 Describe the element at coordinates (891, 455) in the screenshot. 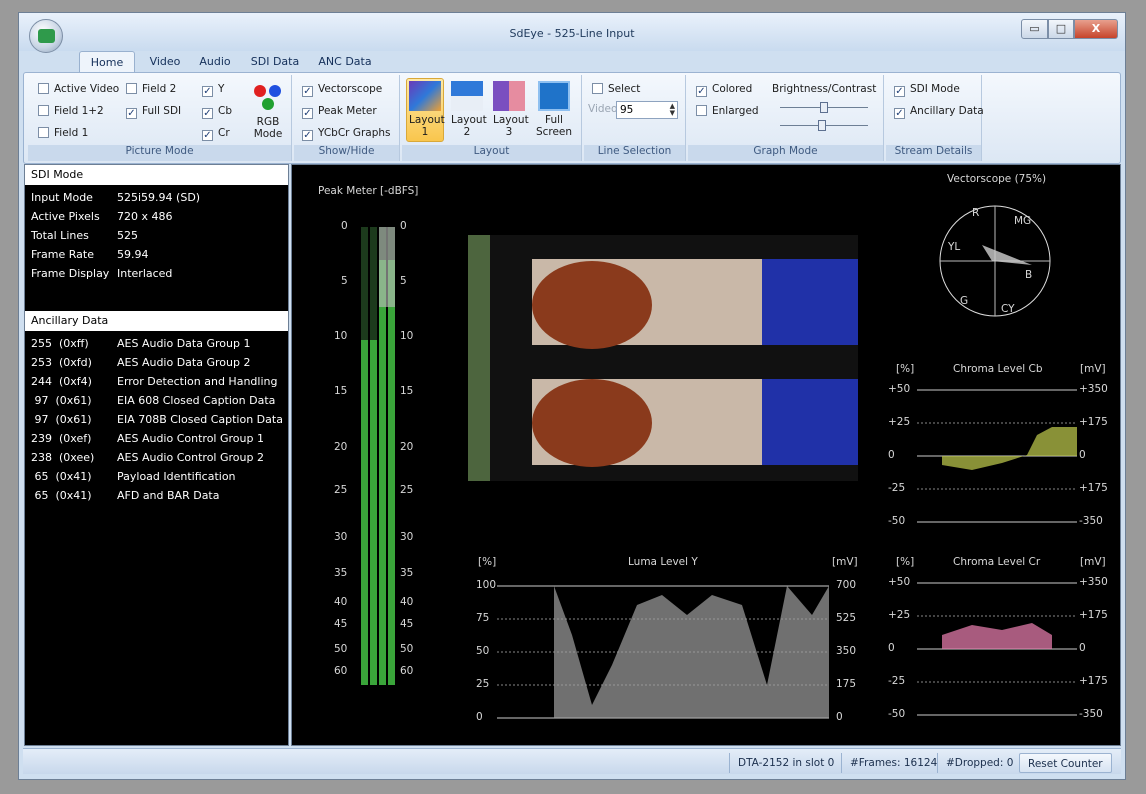

I see `chroma_cb-tick-left: 0` at that location.